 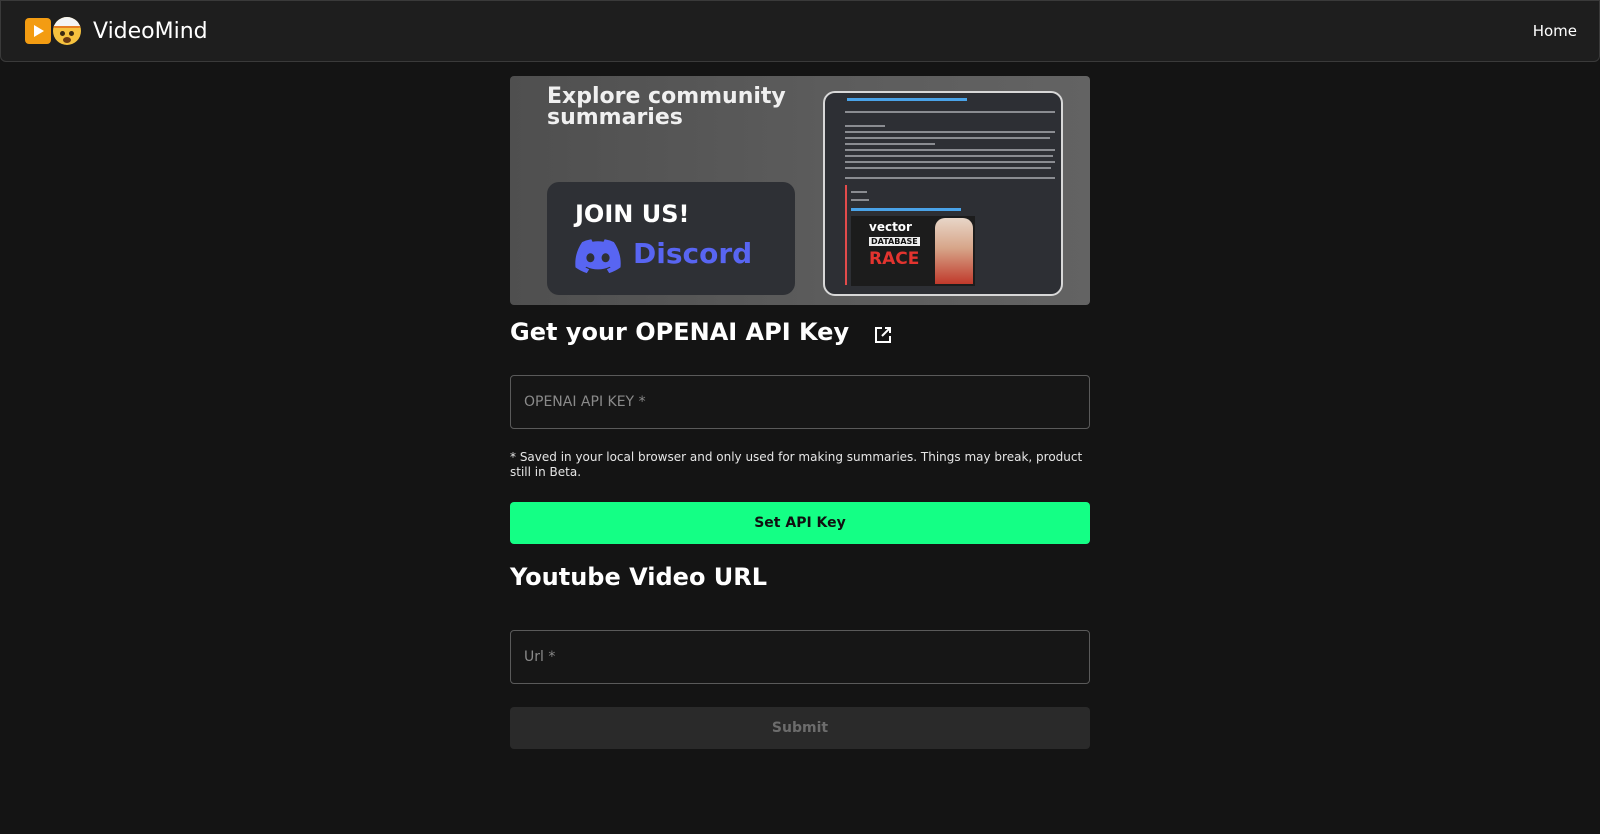 I want to click on set-api-key-button: Set API Key, so click(x=800, y=523).